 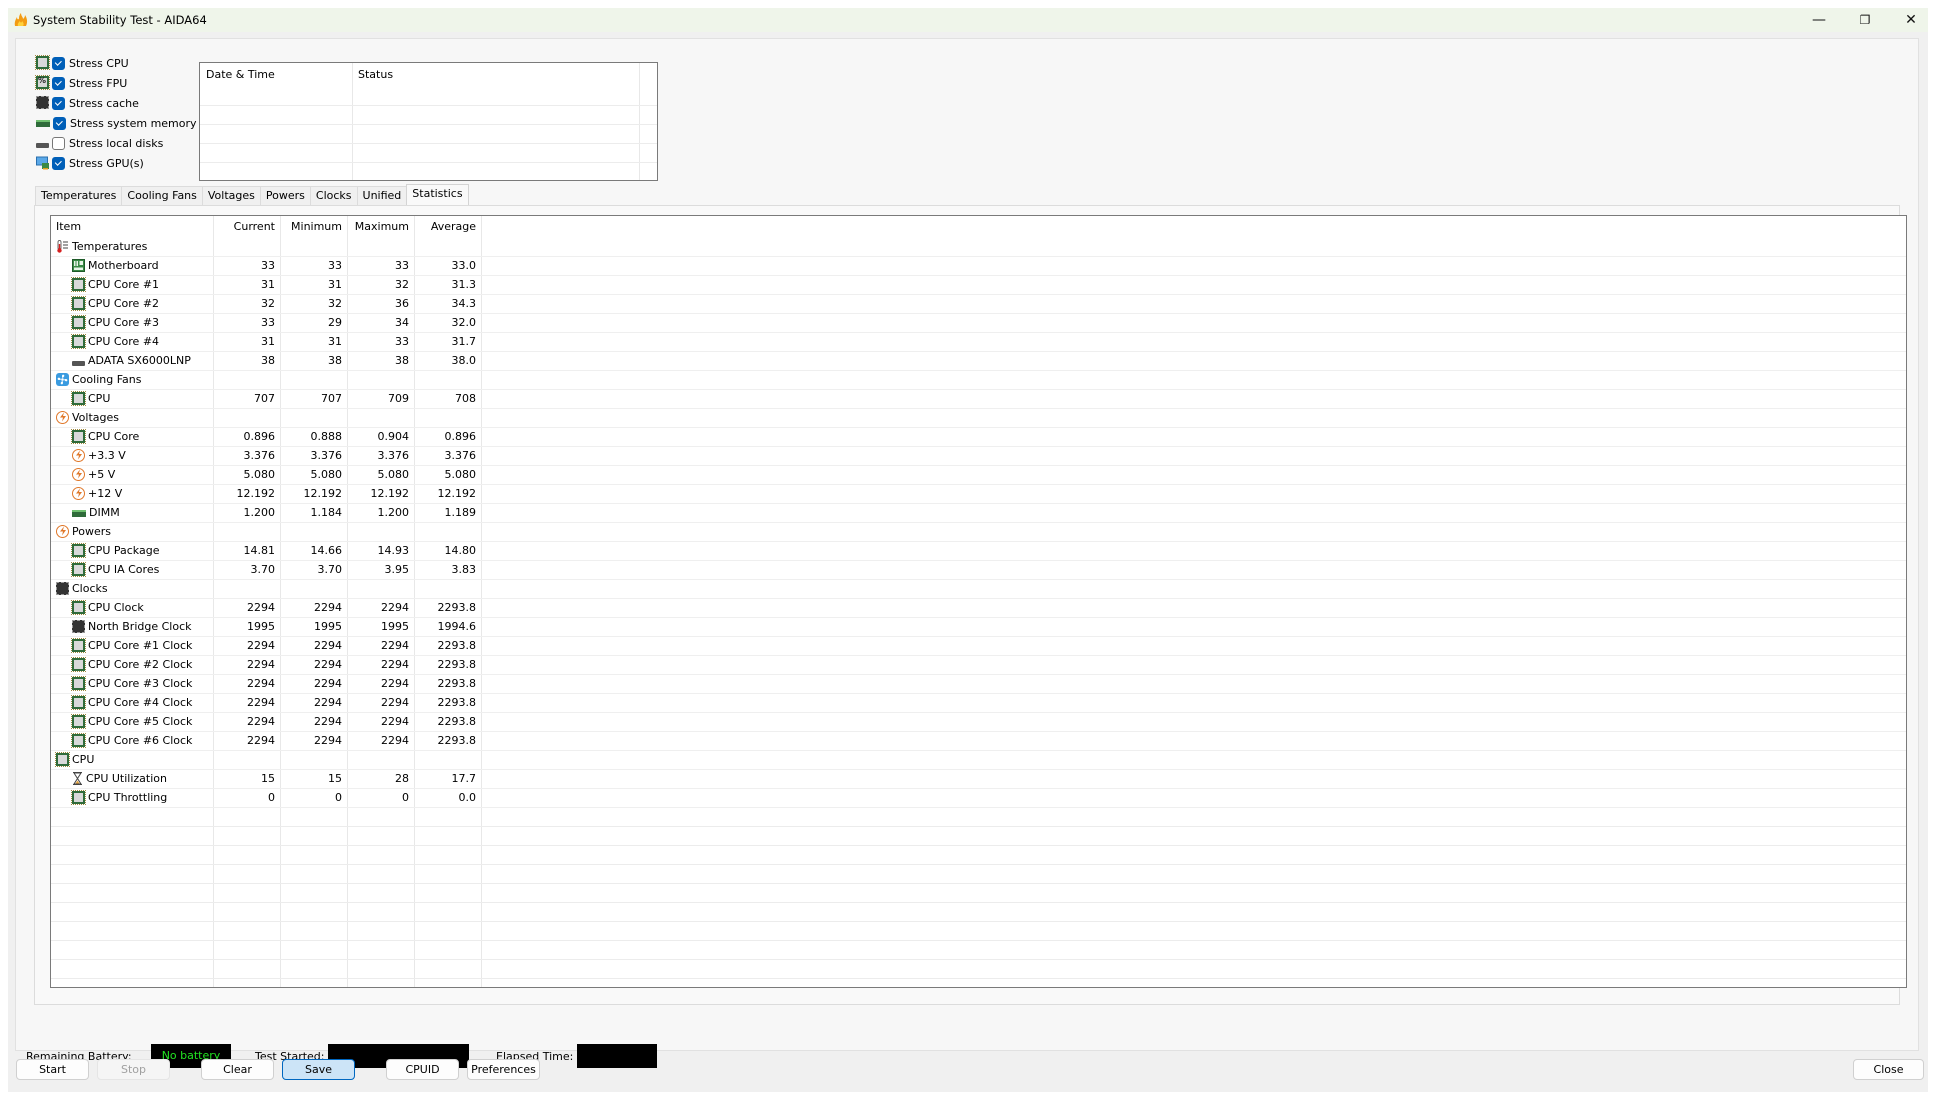 What do you see at coordinates (116, 123) in the screenshot?
I see `stress-option-stress-system-memory: Stress system memory` at bounding box center [116, 123].